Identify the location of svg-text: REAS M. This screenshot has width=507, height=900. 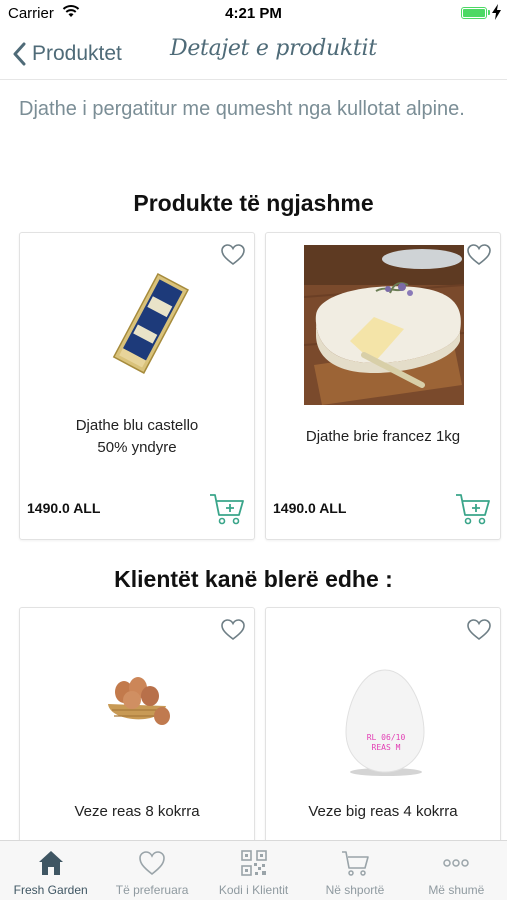
(386, 747).